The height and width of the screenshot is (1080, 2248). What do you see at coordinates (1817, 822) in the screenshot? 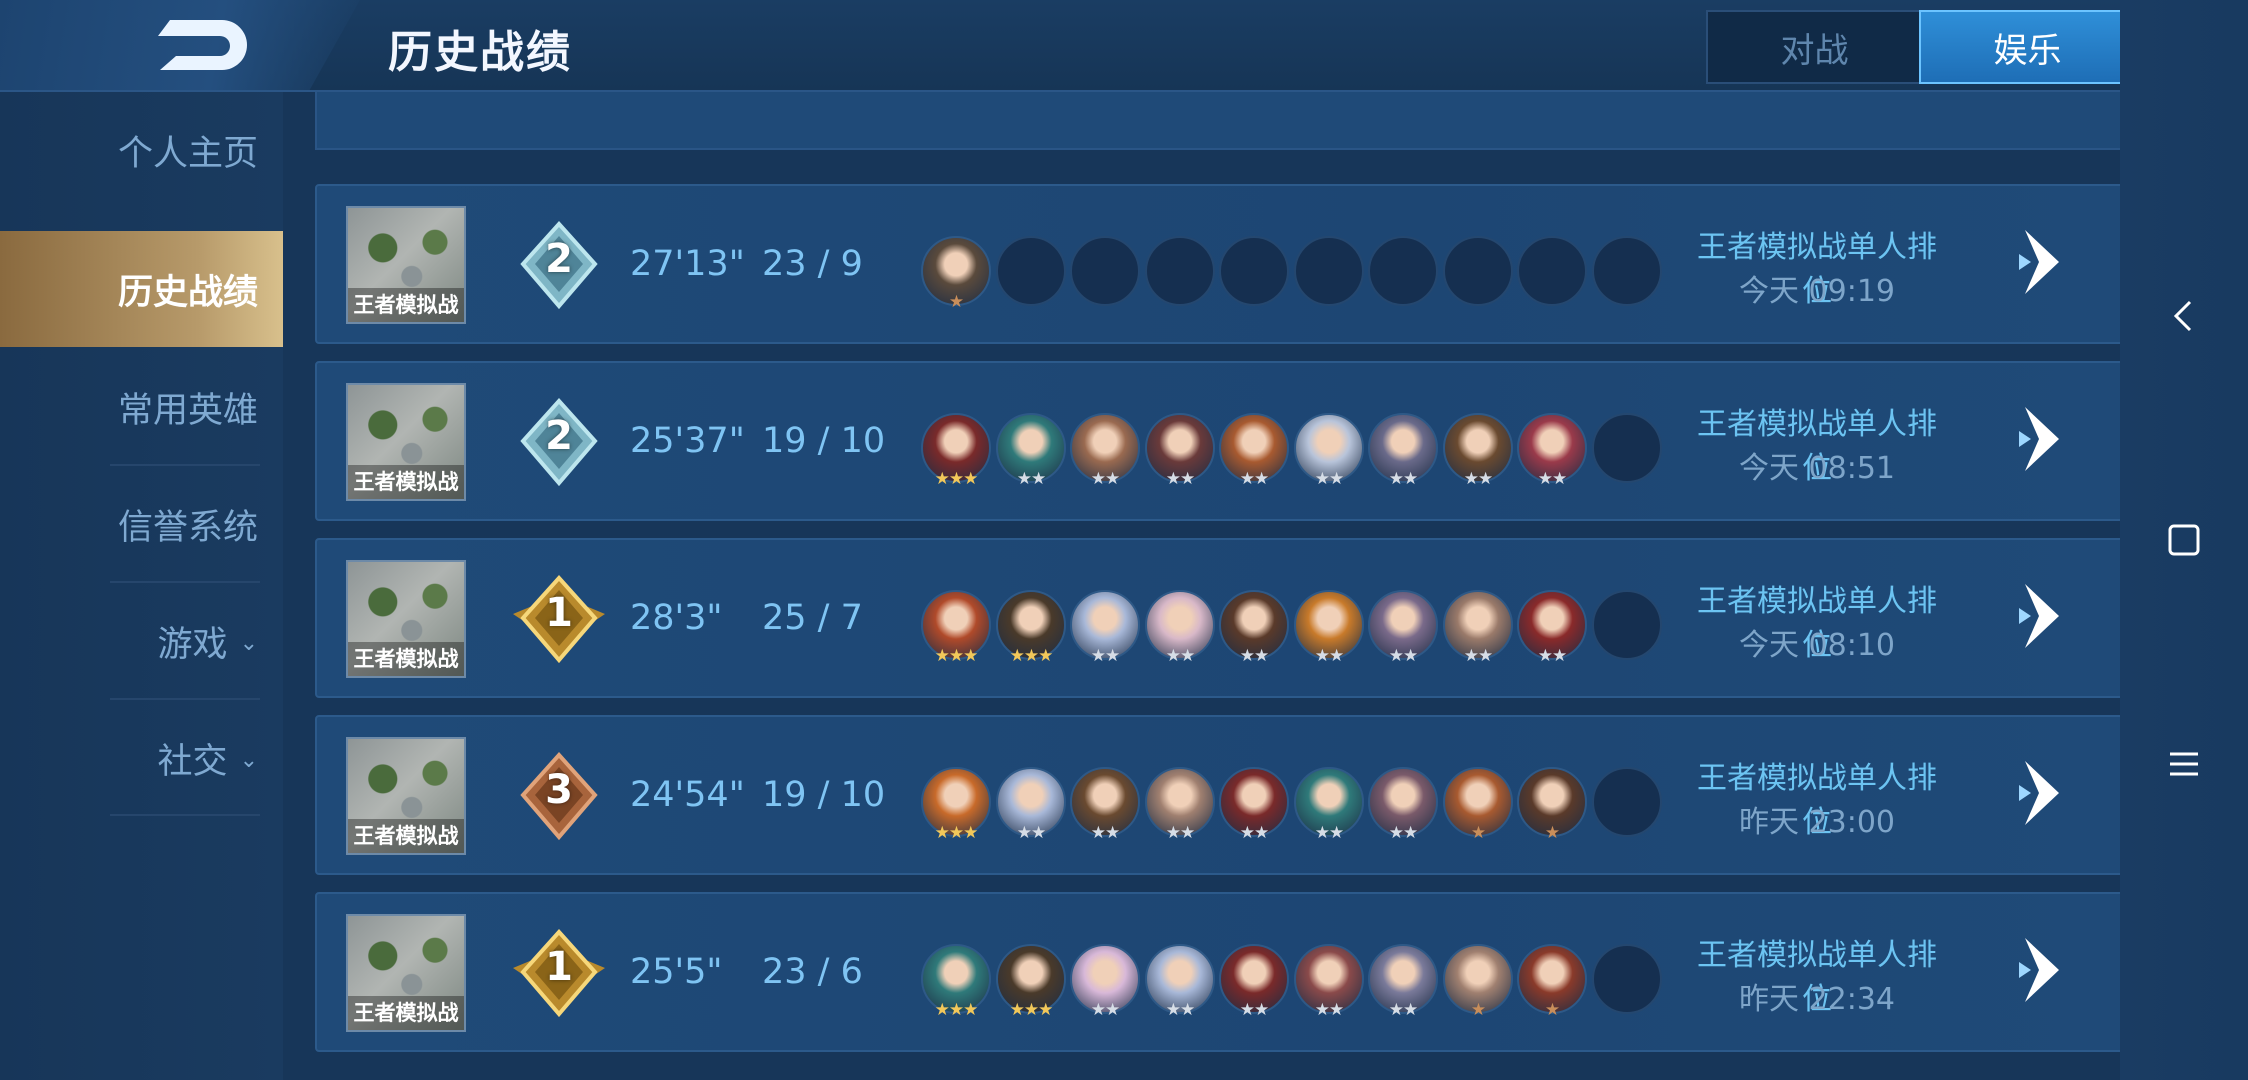
I see `match-time: 昨天 23:00` at bounding box center [1817, 822].